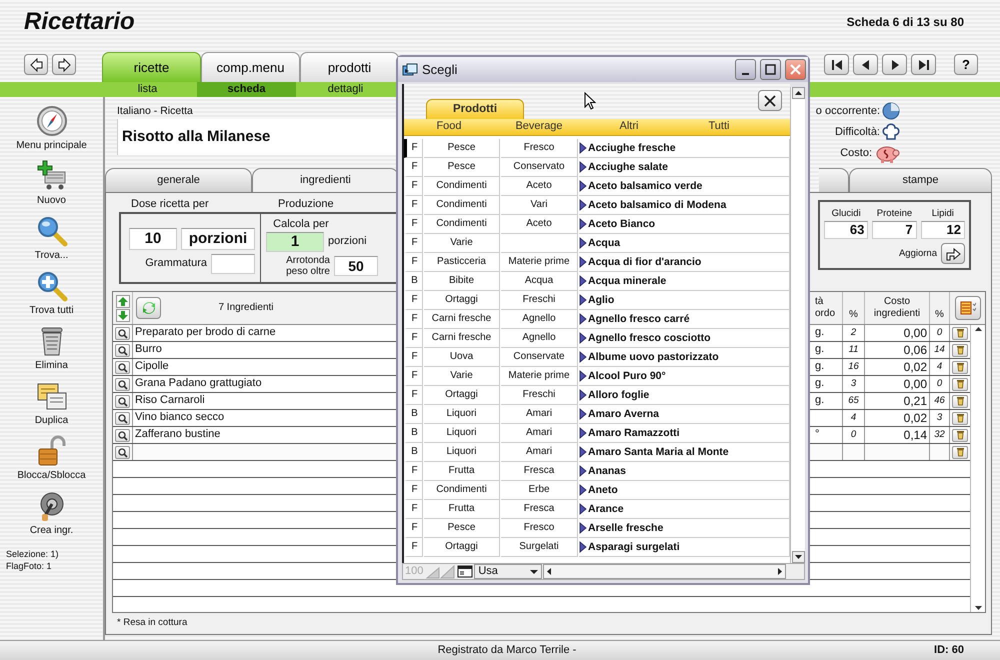  Describe the element at coordinates (920, 180) in the screenshot. I see `section-tab: stampe` at that location.